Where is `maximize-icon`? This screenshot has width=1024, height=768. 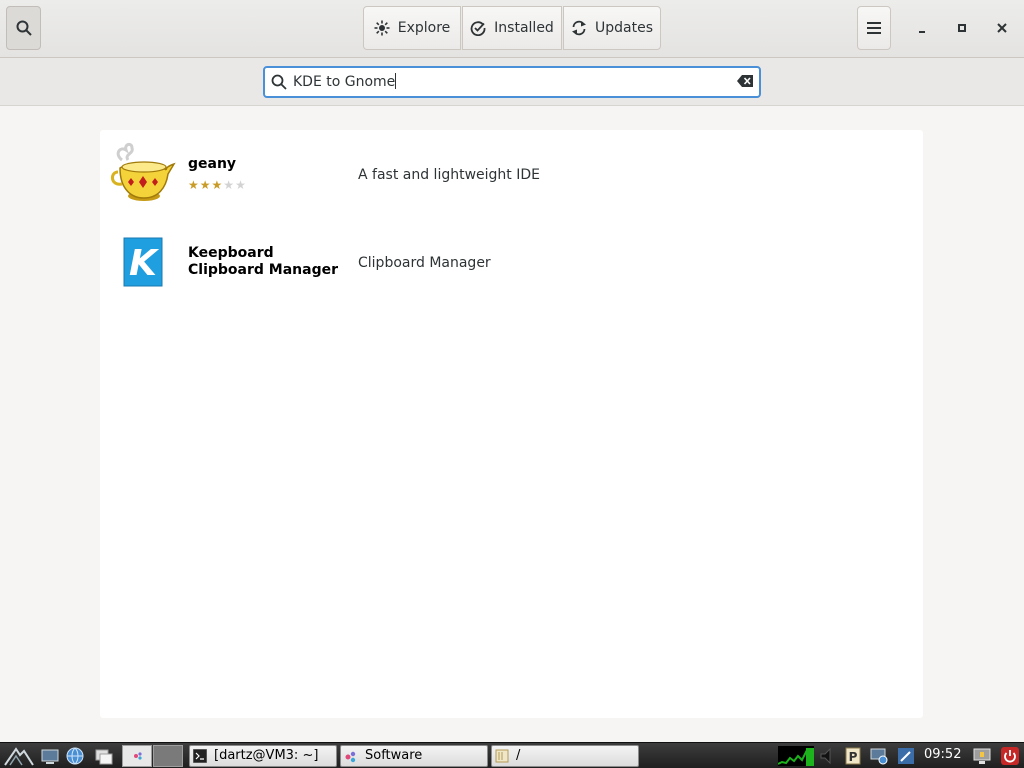 maximize-icon is located at coordinates (962, 28).